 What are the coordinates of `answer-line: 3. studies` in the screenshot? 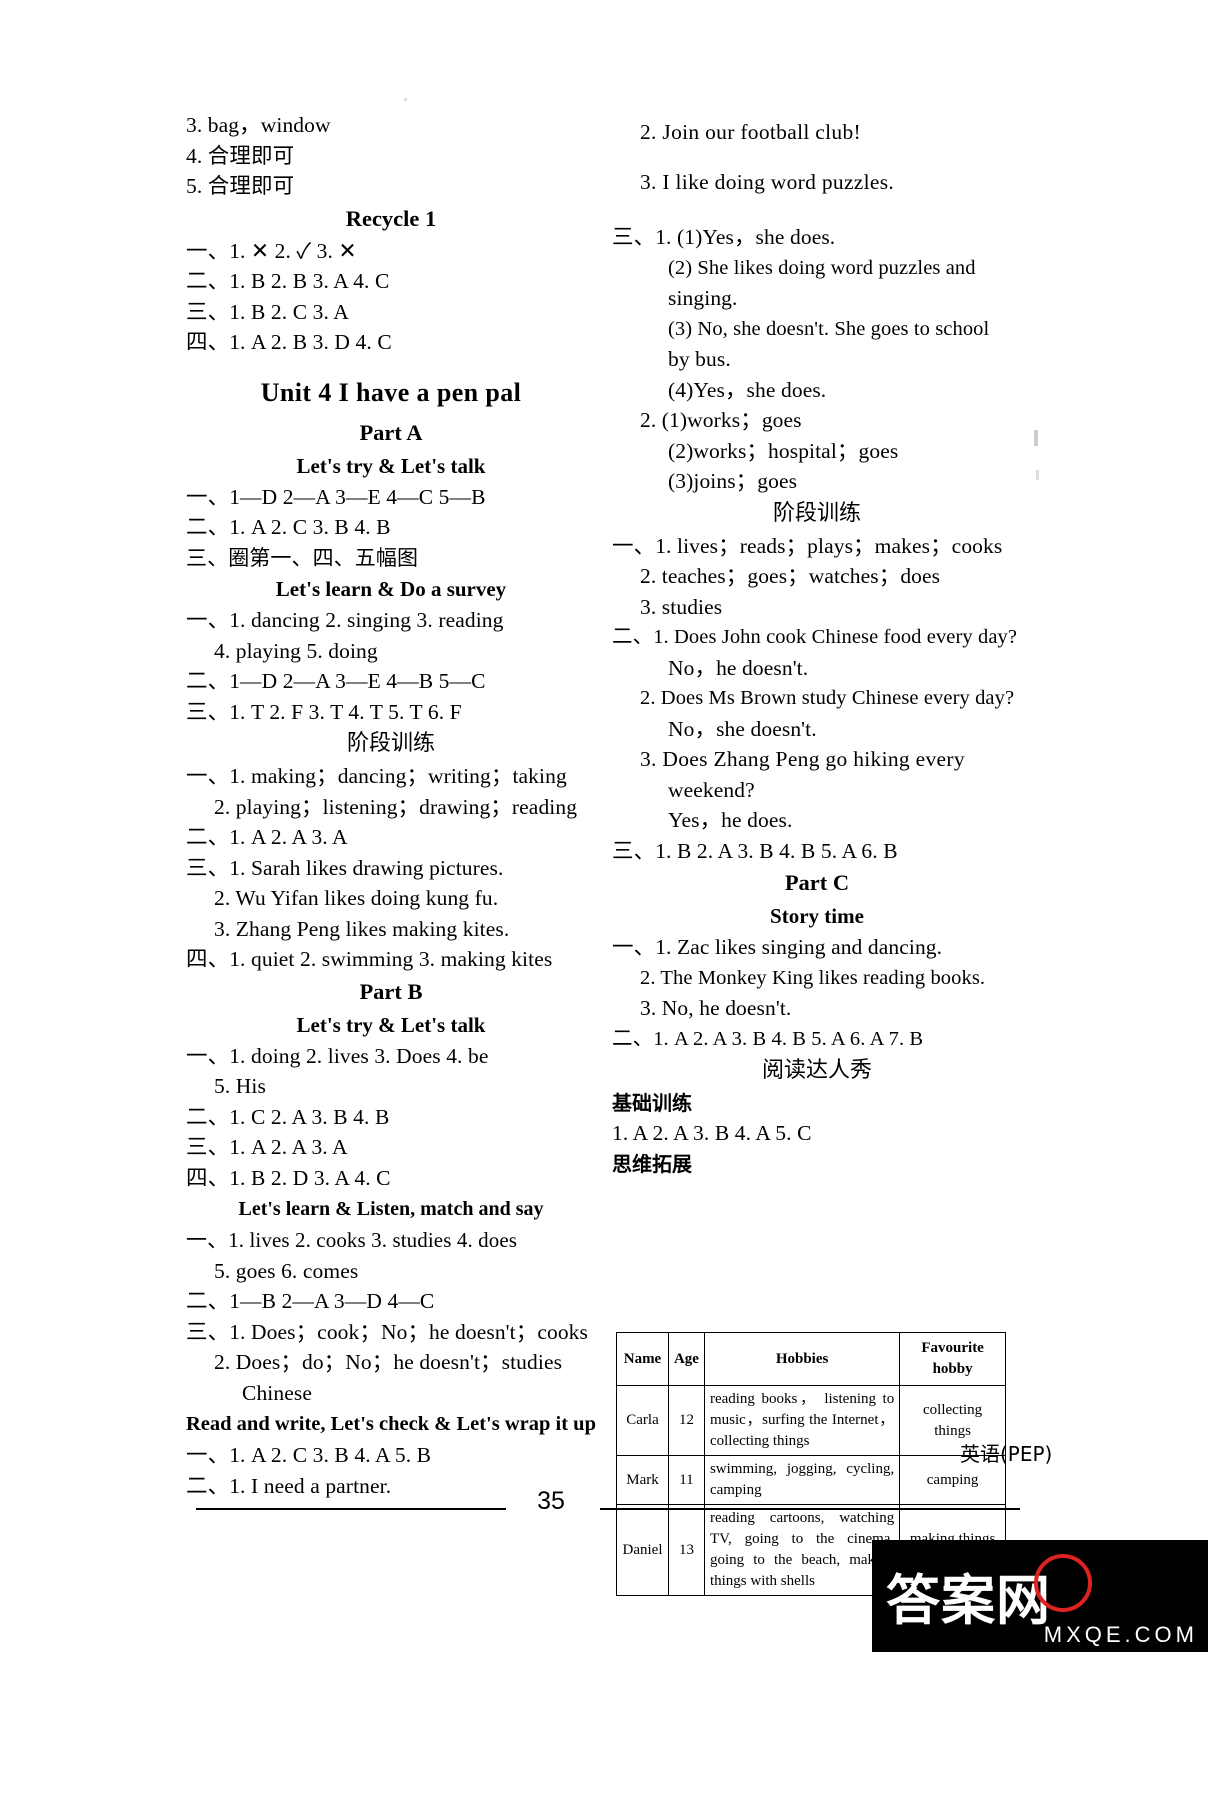 It's located at (681, 606).